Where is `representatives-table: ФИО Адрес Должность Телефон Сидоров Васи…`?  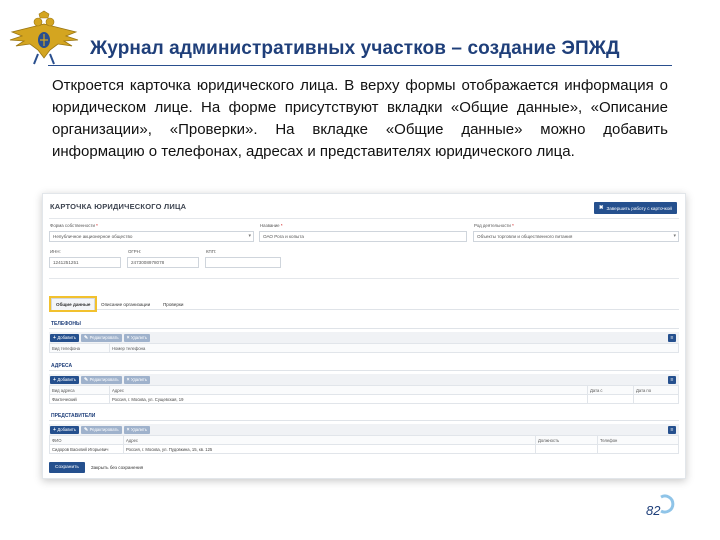
representatives-table: ФИО Адрес Должность Телефон Сидоров Васи… is located at coordinates (364, 444).